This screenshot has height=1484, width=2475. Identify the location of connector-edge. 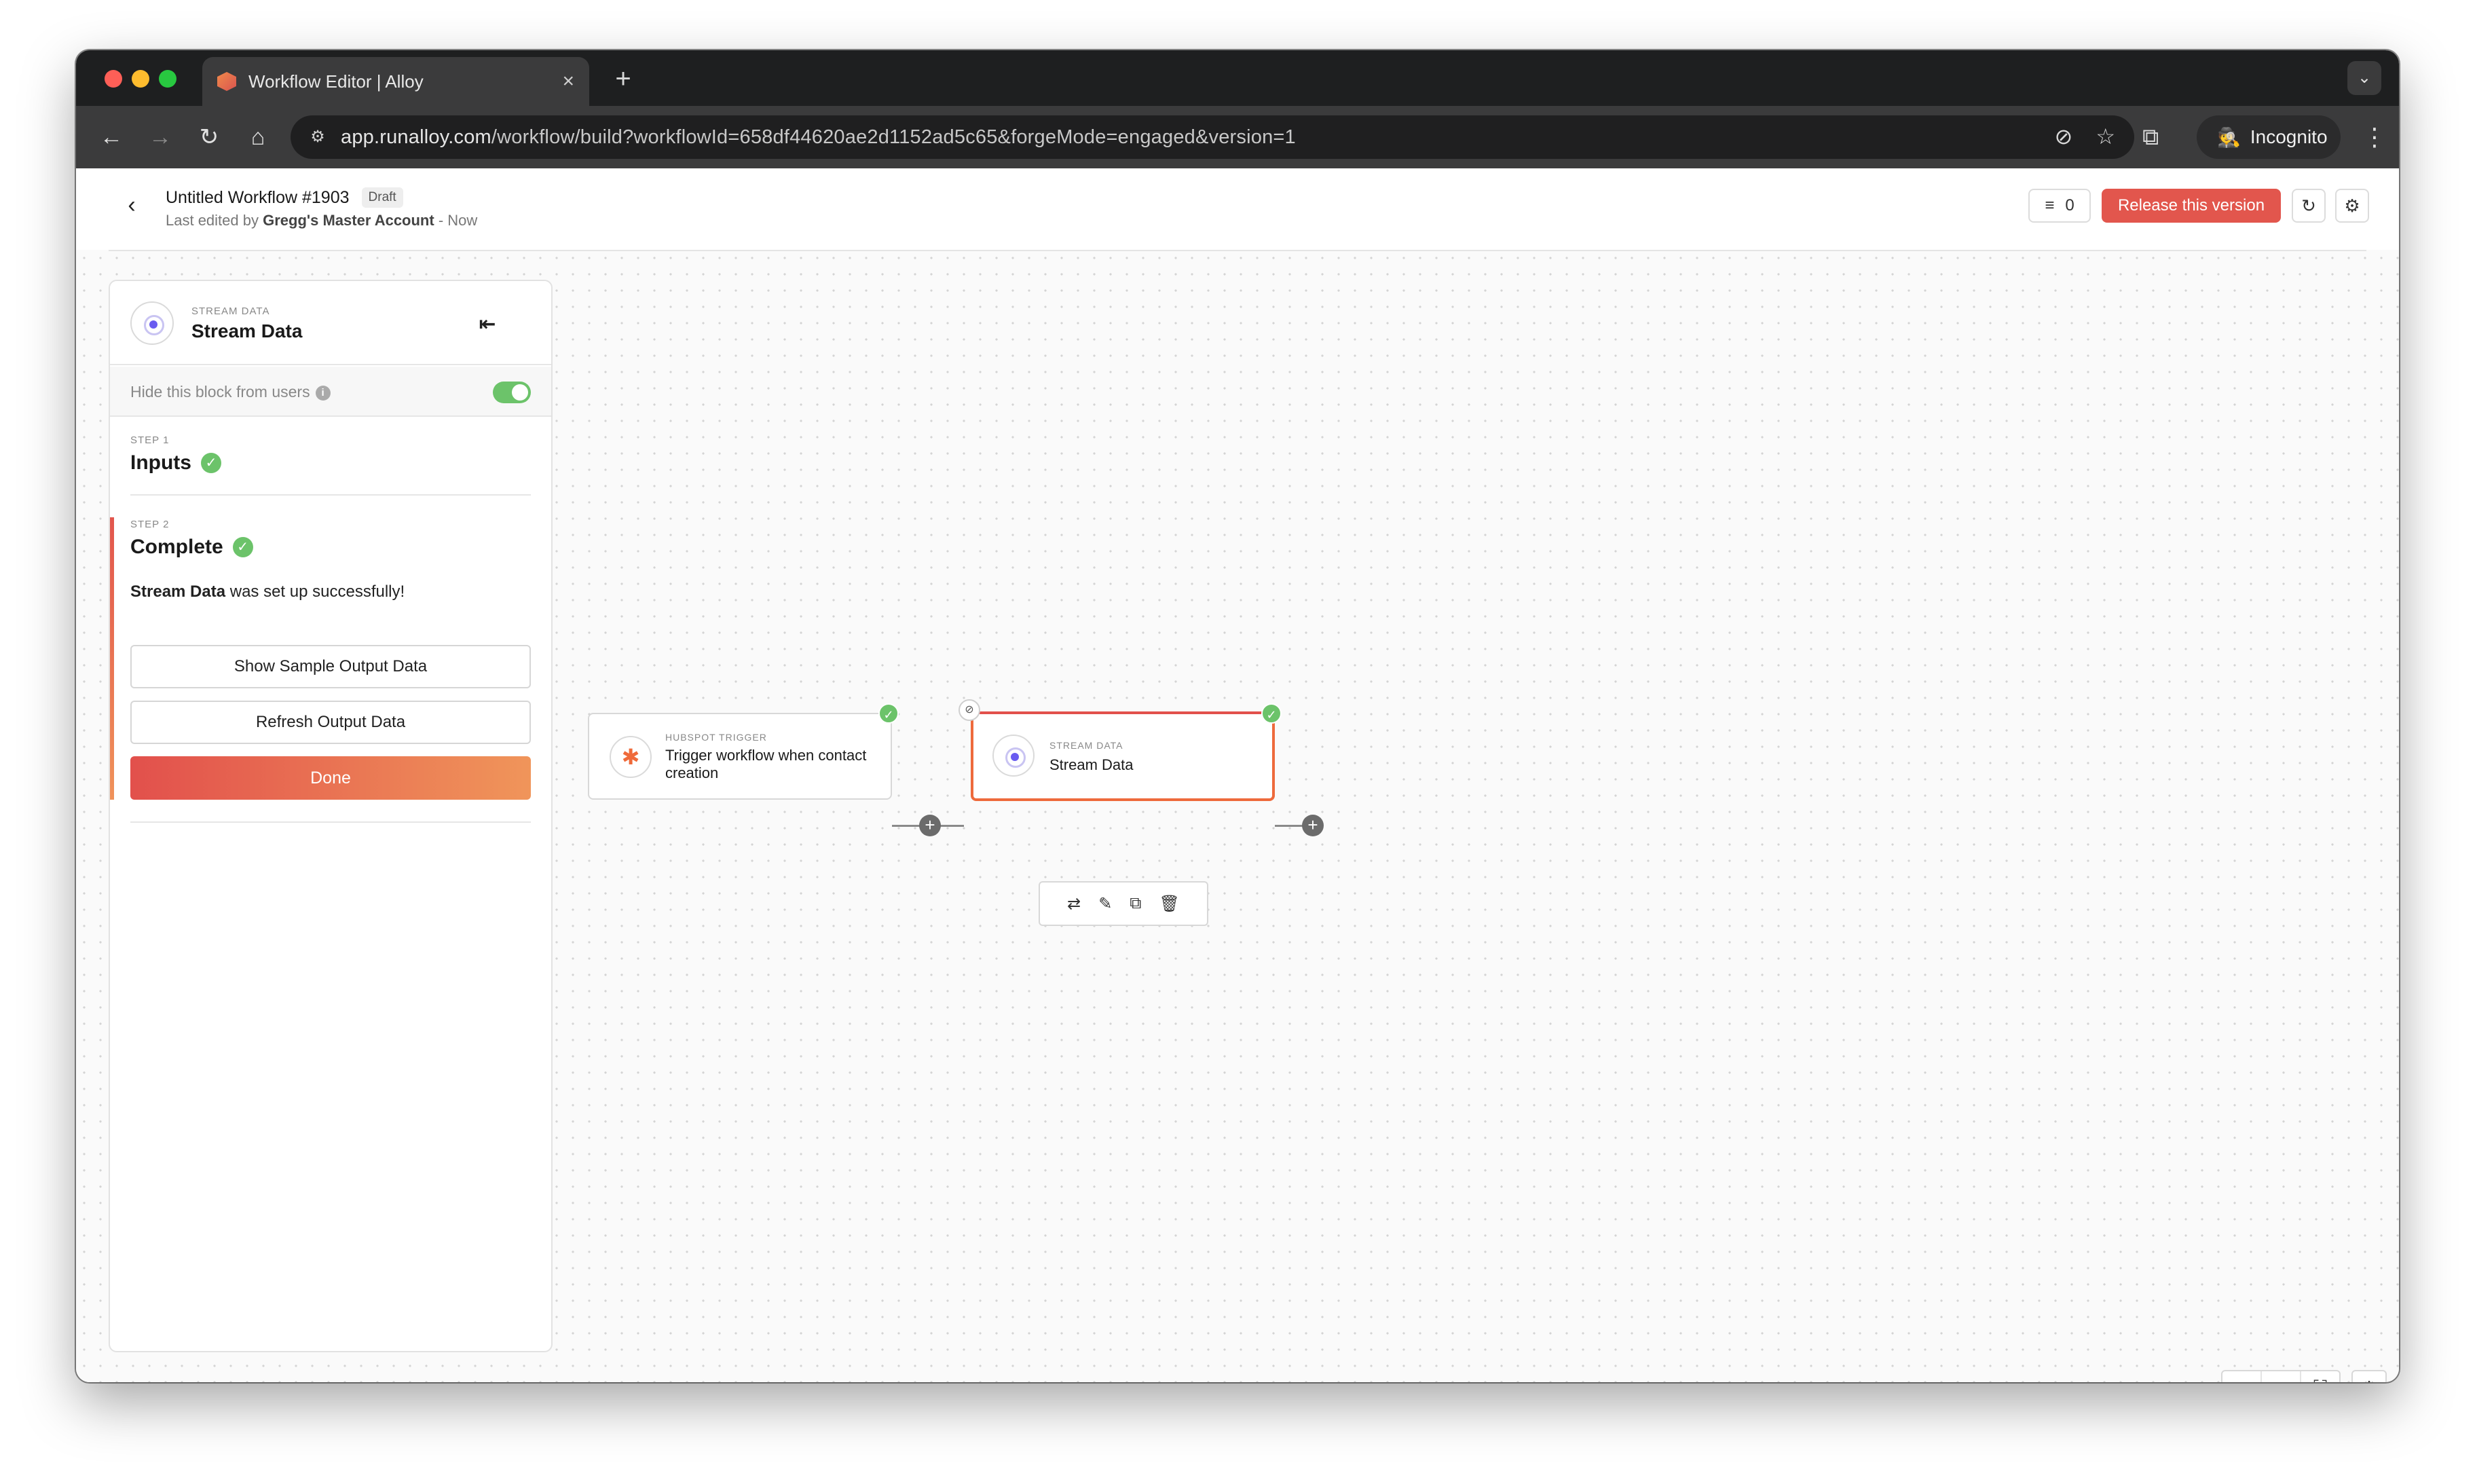
(1290, 826).